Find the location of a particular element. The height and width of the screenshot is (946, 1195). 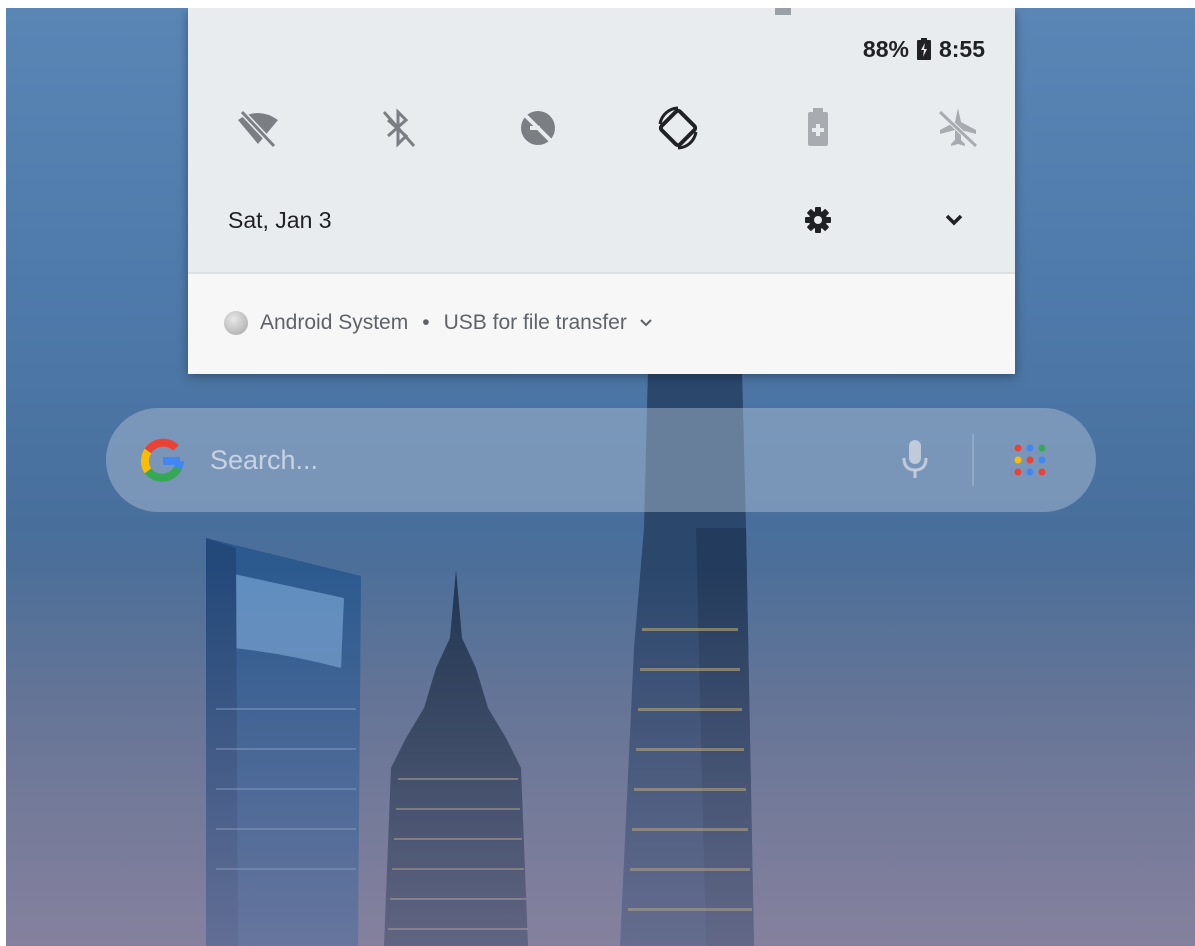

battery-charging-icon is located at coordinates (923, 49).